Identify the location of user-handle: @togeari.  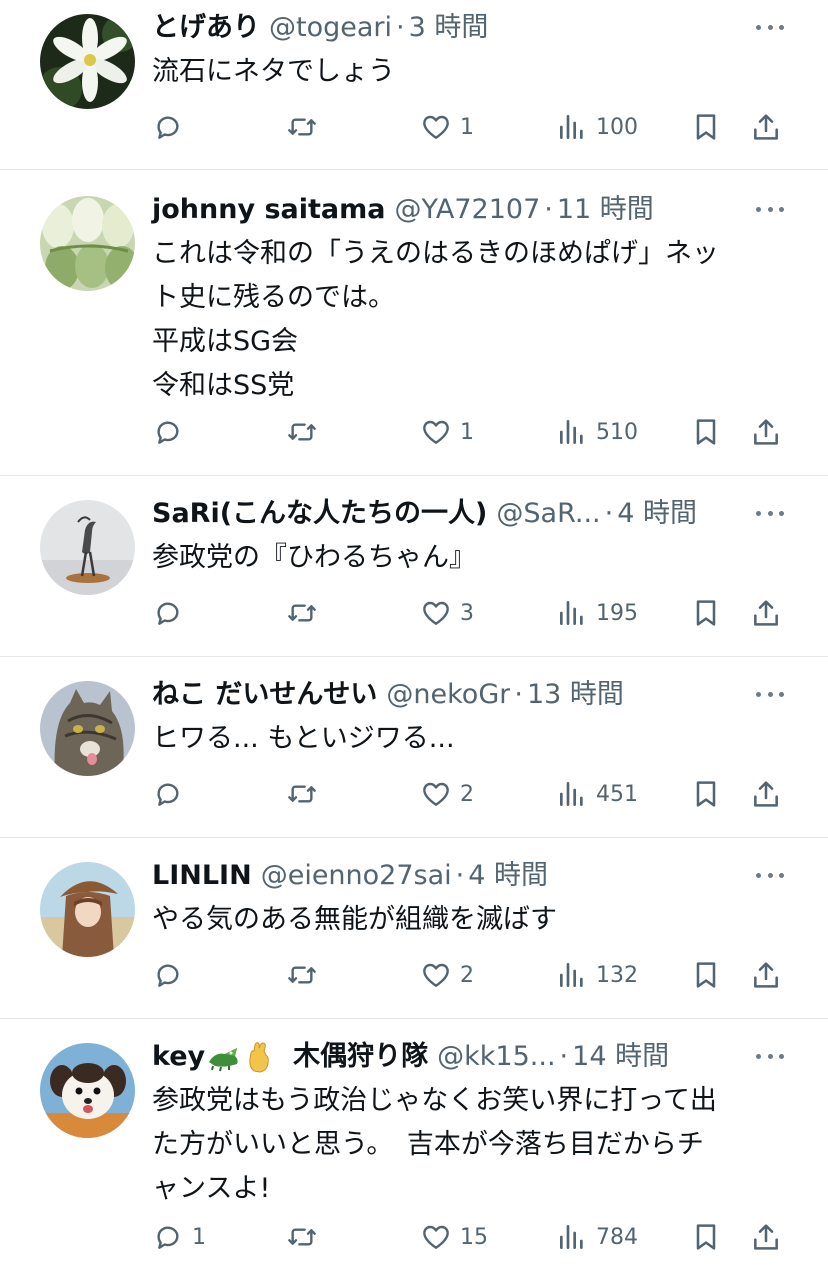
(330, 28).